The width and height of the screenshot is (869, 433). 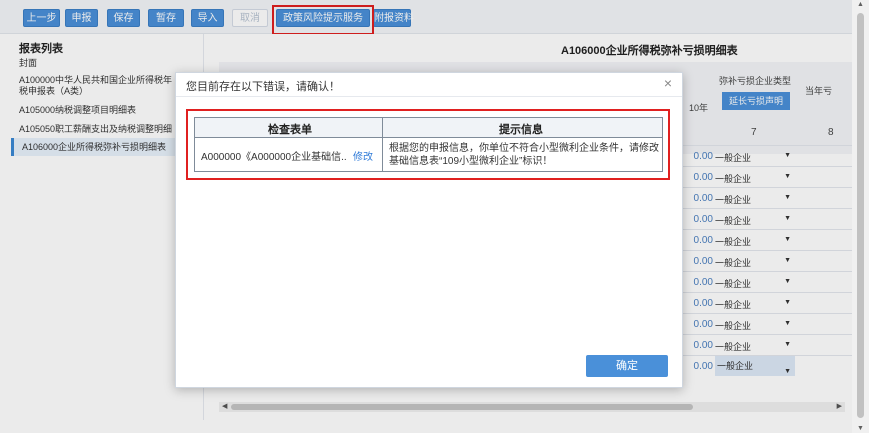 I want to click on vertical-scroll-thumb, so click(x=860, y=215).